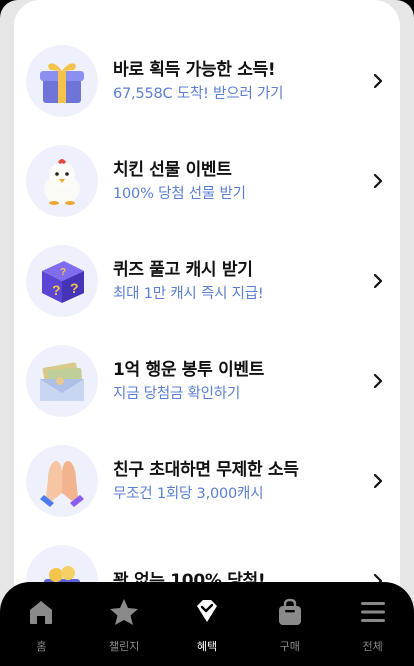 The height and width of the screenshot is (666, 414). Describe the element at coordinates (188, 493) in the screenshot. I see `item-subtitle: 무조건 1회당 3,000캐시` at that location.